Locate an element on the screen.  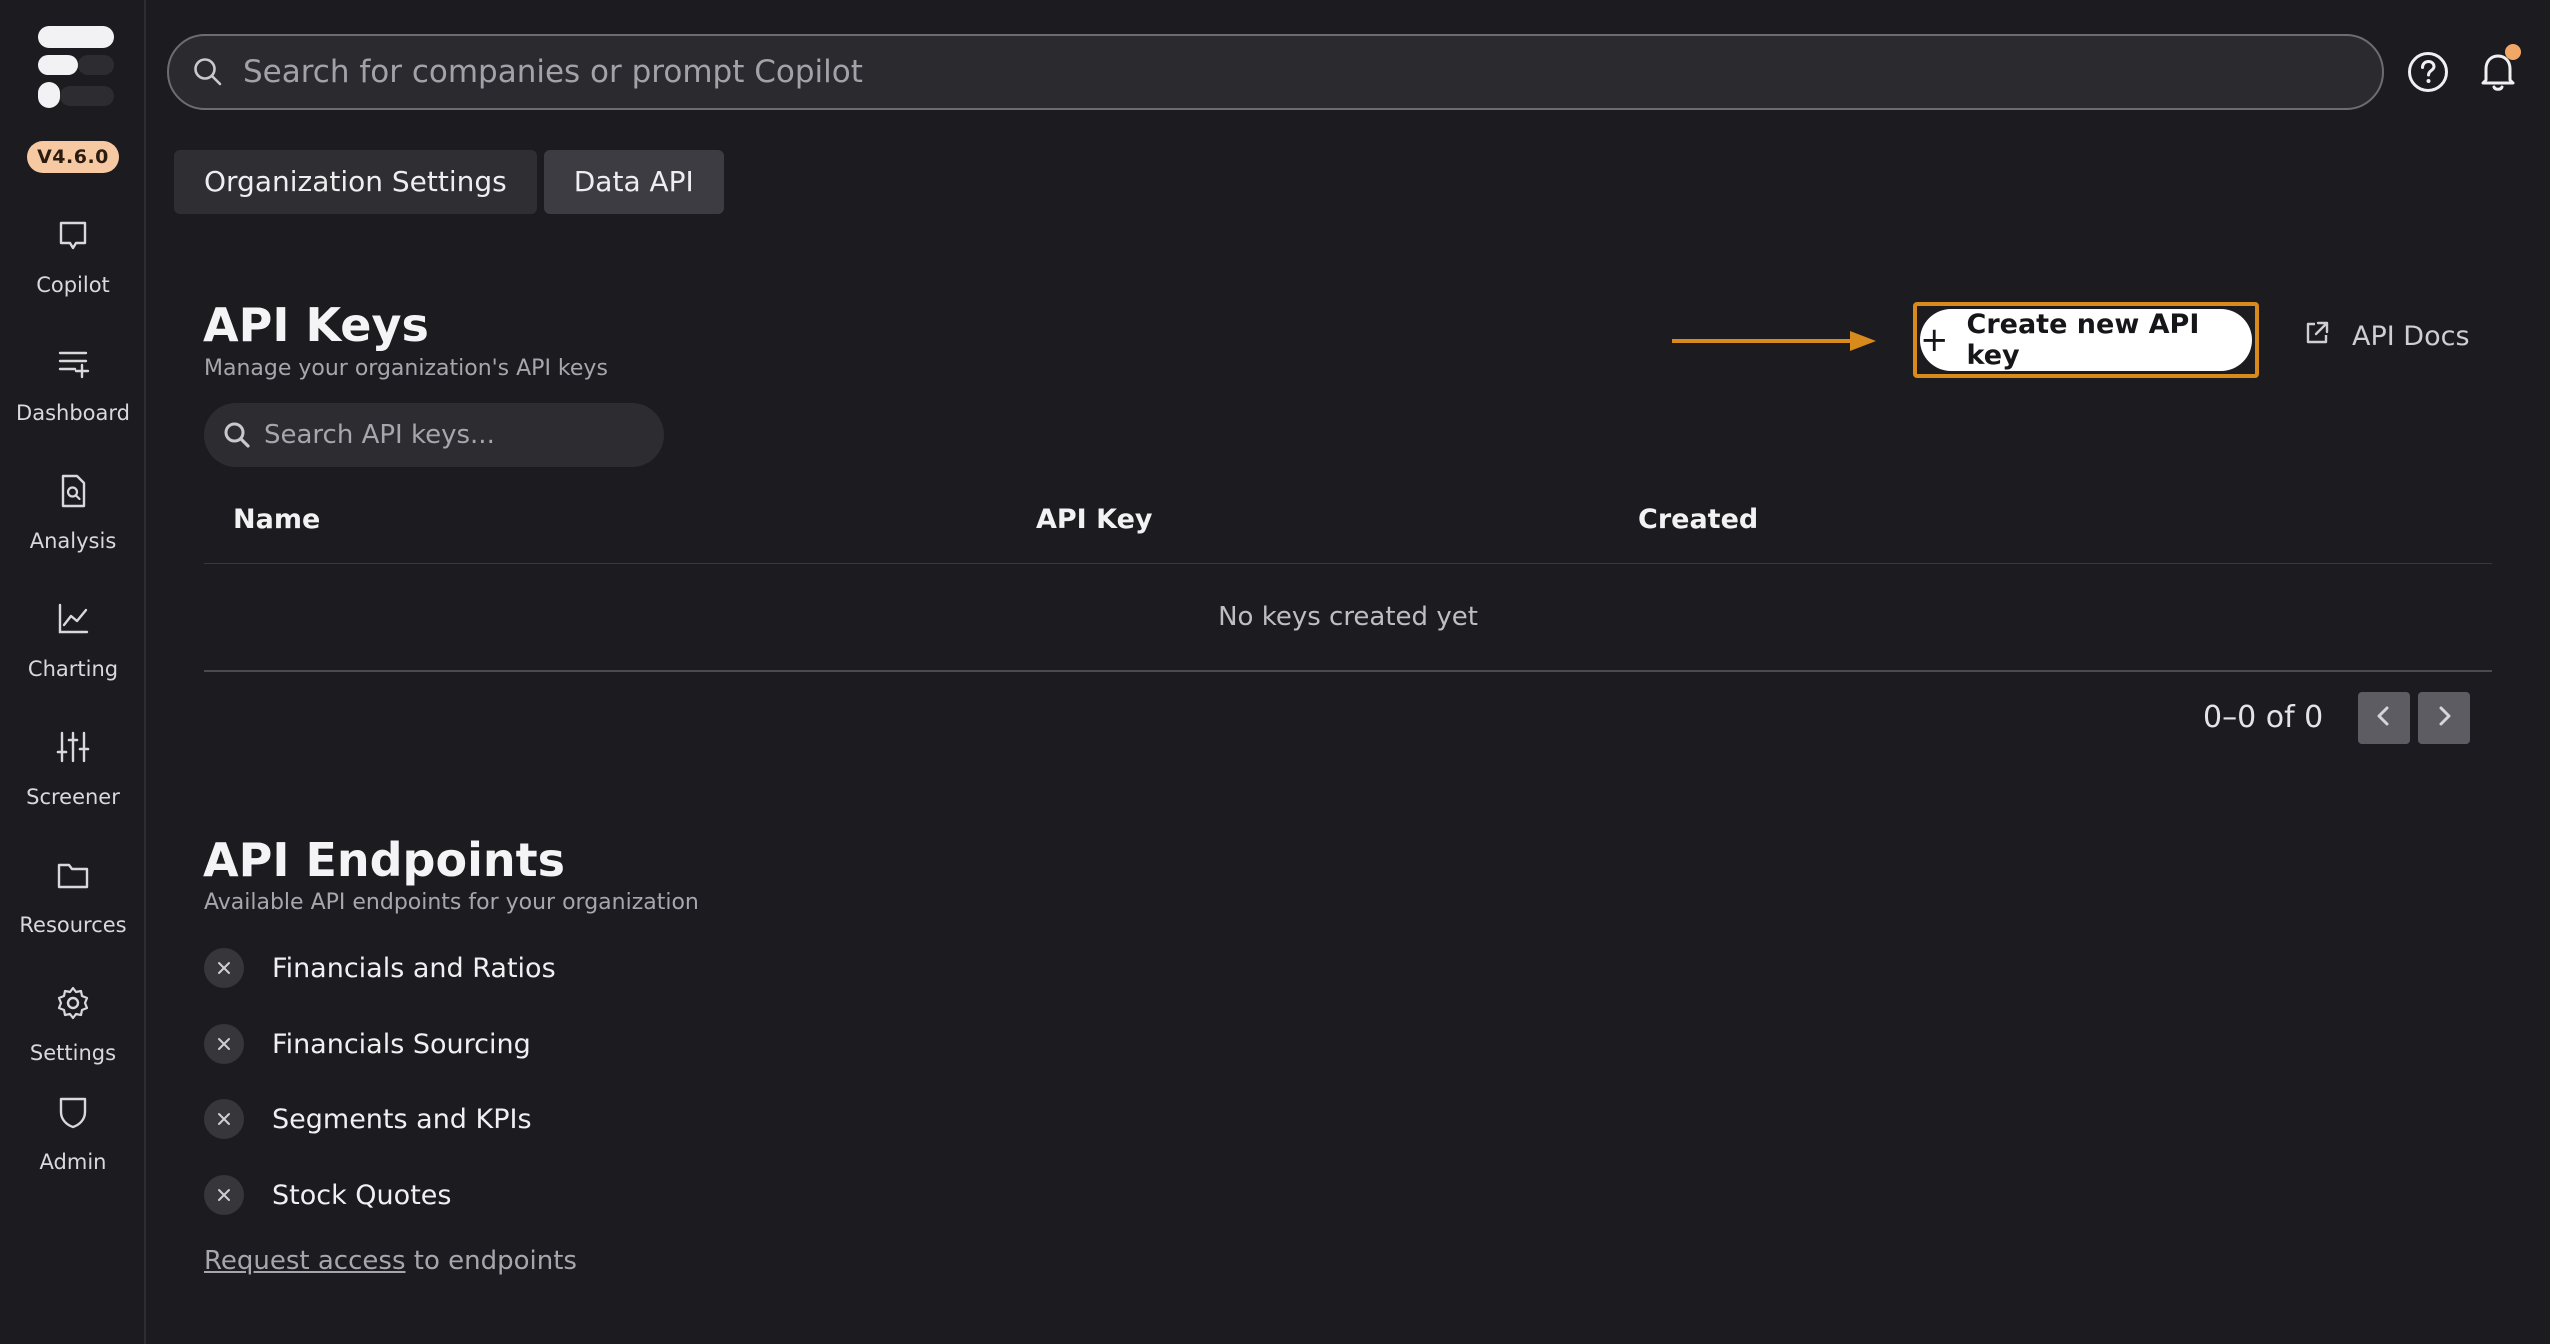
endpoint-item: Financials Sourcing is located at coordinates (367, 1044).